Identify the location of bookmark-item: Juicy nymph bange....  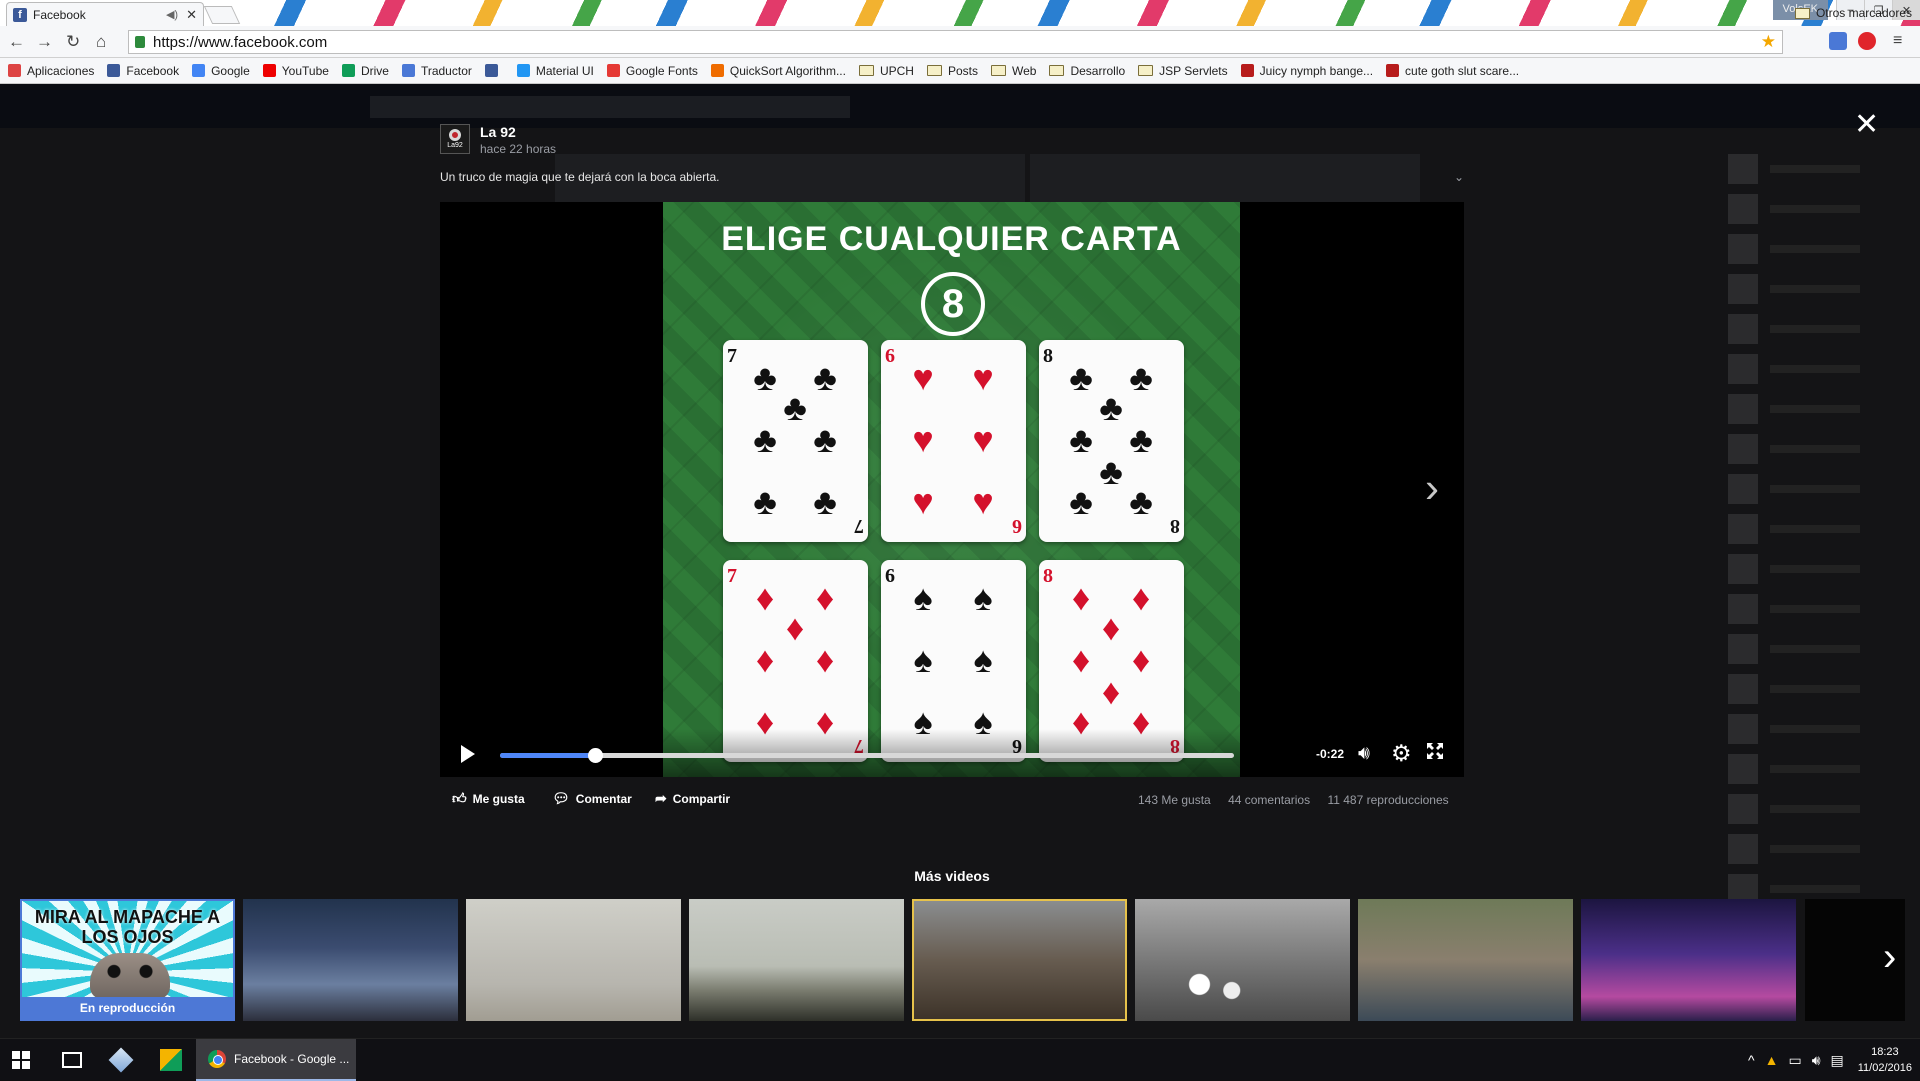
(1306, 71).